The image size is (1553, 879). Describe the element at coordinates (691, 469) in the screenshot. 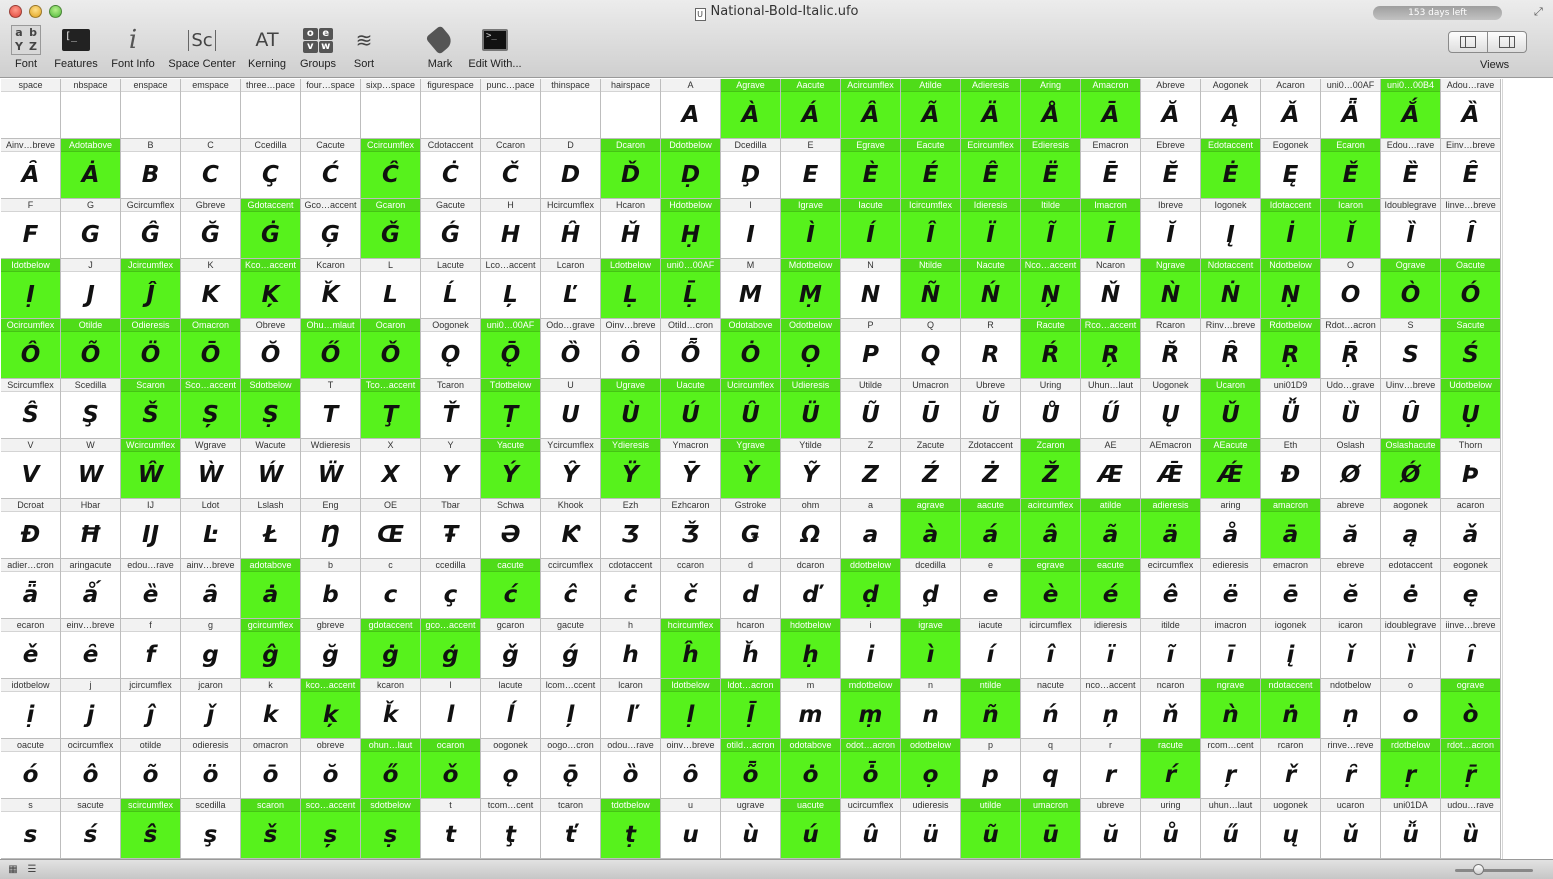

I see `glyph-cell: Ymacron Ȳ` at that location.